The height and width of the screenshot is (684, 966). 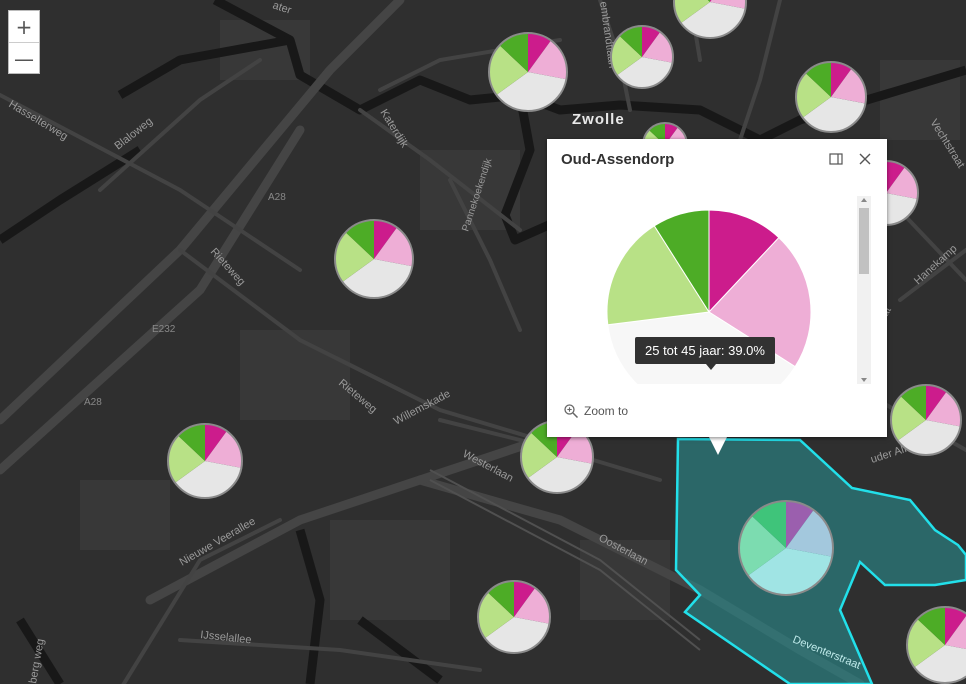 I want to click on street-label: Hasselterweg, so click(x=37, y=120).